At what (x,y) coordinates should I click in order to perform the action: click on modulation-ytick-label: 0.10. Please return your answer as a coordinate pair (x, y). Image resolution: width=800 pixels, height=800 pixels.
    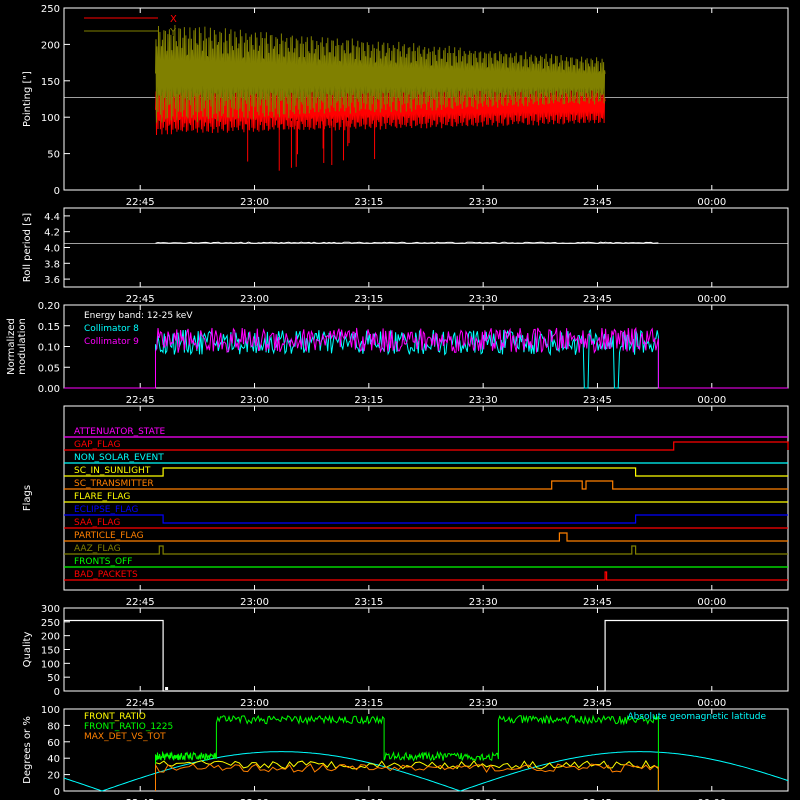
    Looking at the image, I should click on (49, 348).